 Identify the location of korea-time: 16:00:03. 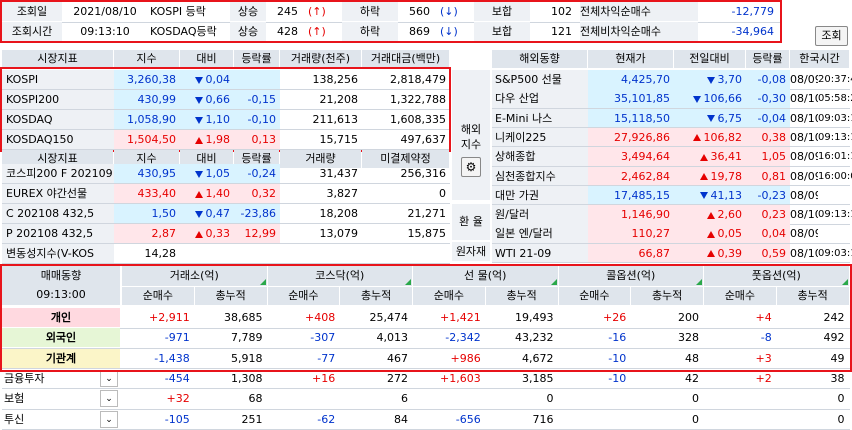
(835, 176).